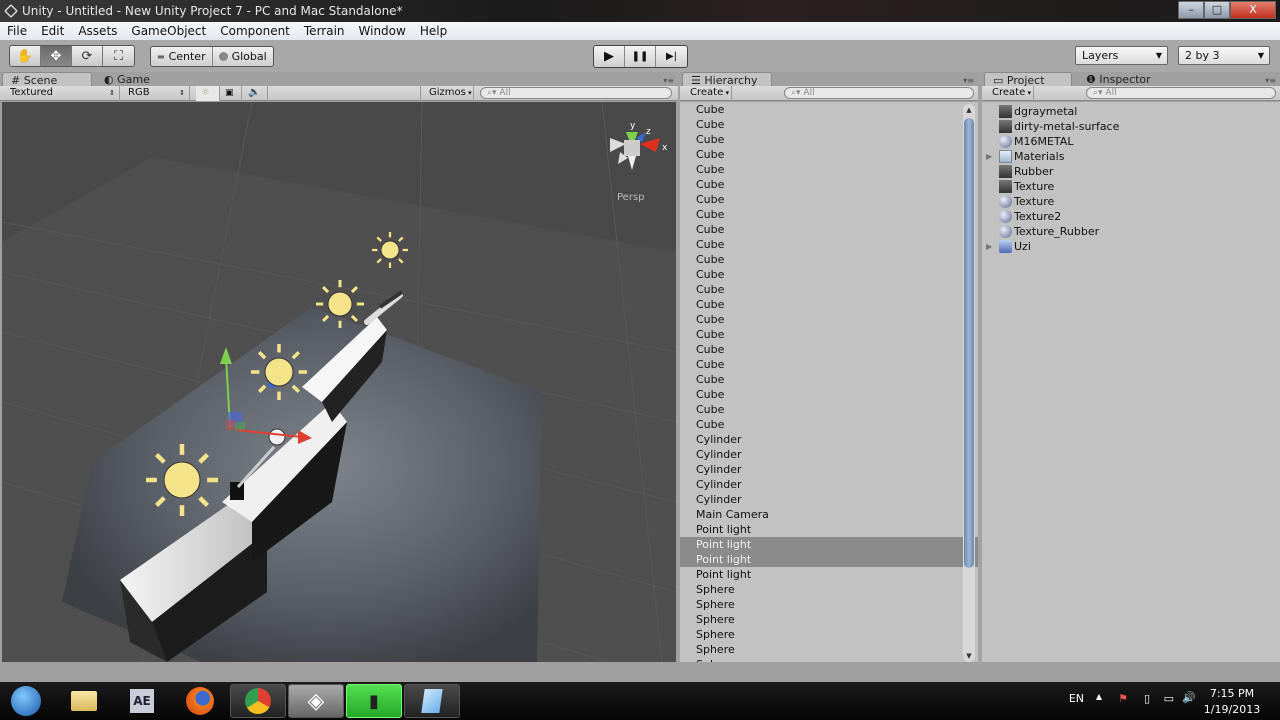 This screenshot has width=1280, height=720. What do you see at coordinates (47, 79) in the screenshot?
I see `tab-scene: # Scene` at bounding box center [47, 79].